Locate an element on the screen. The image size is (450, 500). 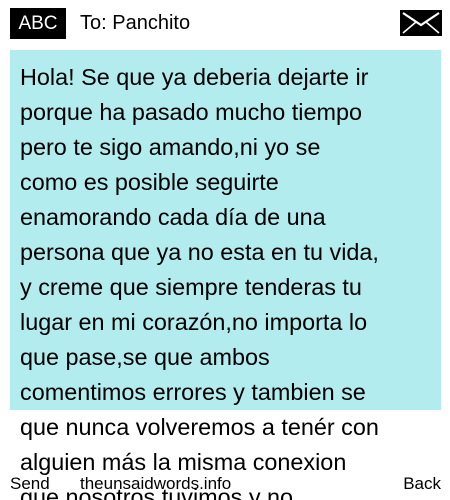
input-mode-badge: ABC is located at coordinates (38, 23).